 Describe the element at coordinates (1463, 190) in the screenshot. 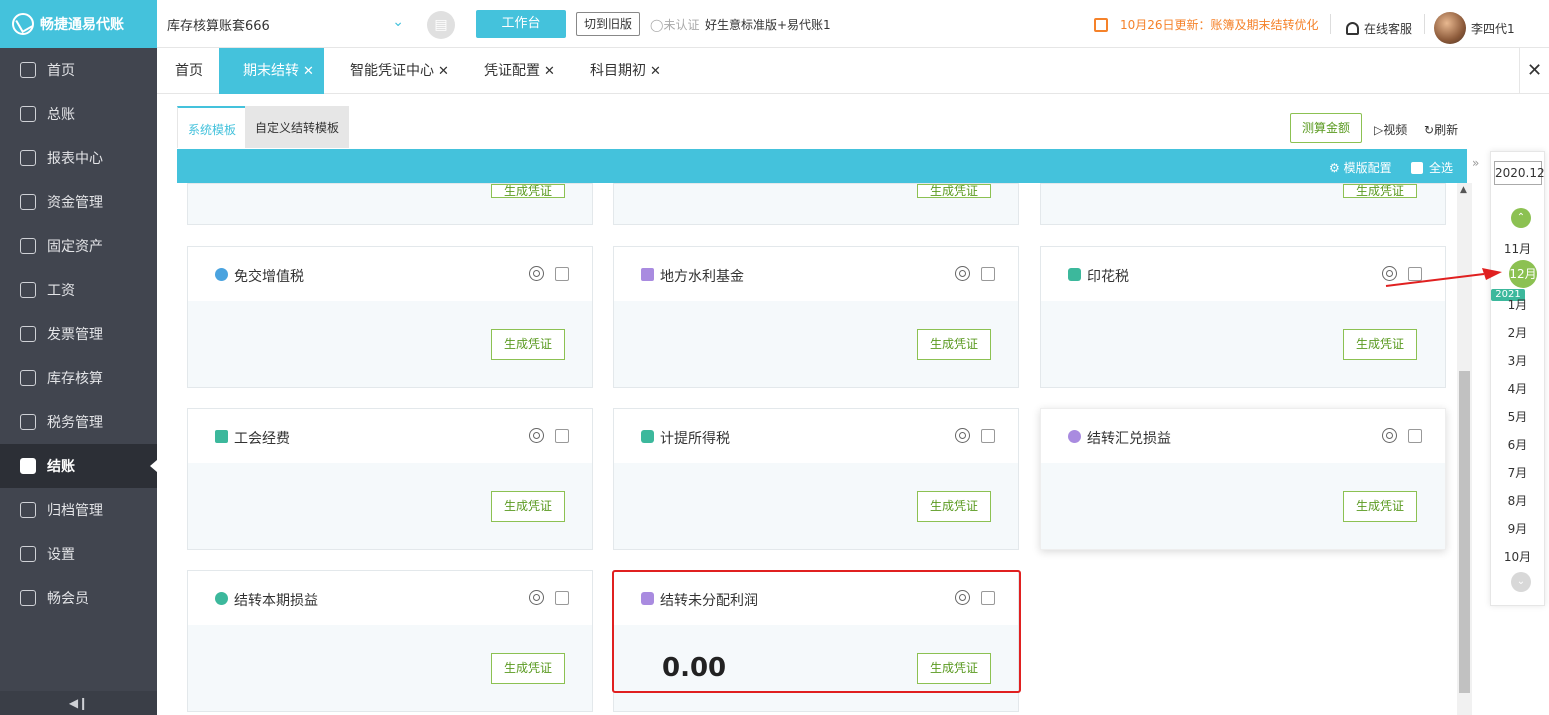

I see `scroll-up-icon: ▲` at that location.